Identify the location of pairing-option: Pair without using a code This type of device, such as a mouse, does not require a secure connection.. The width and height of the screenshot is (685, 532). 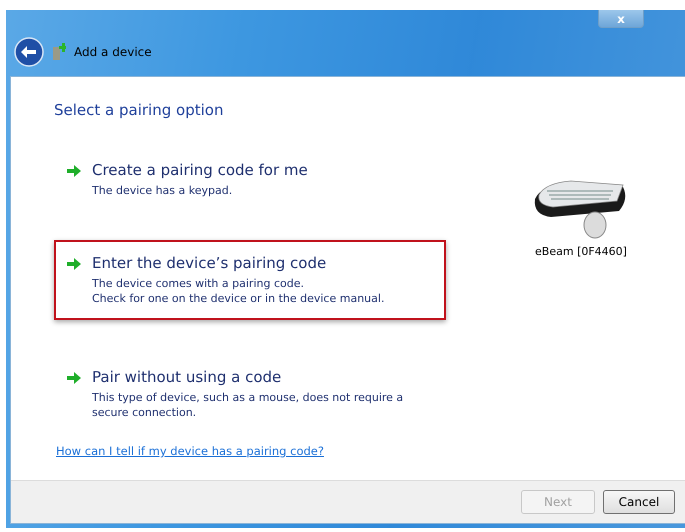
(250, 394).